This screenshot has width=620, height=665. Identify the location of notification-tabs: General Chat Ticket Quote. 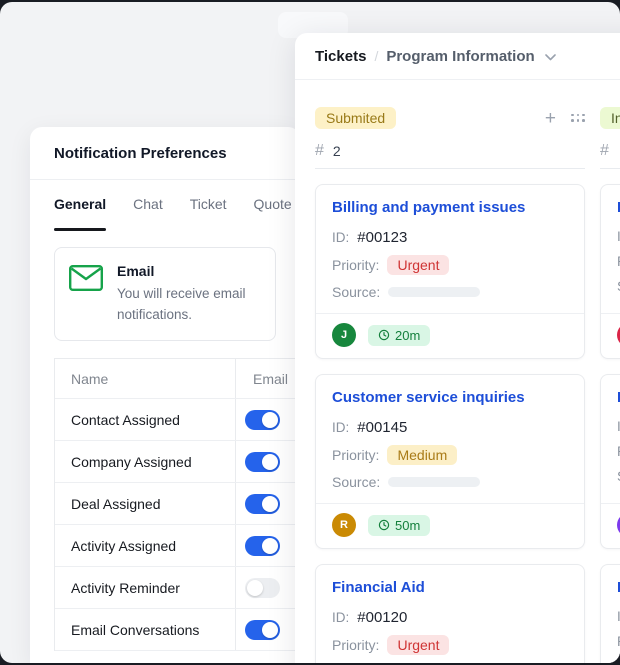
(165, 205).